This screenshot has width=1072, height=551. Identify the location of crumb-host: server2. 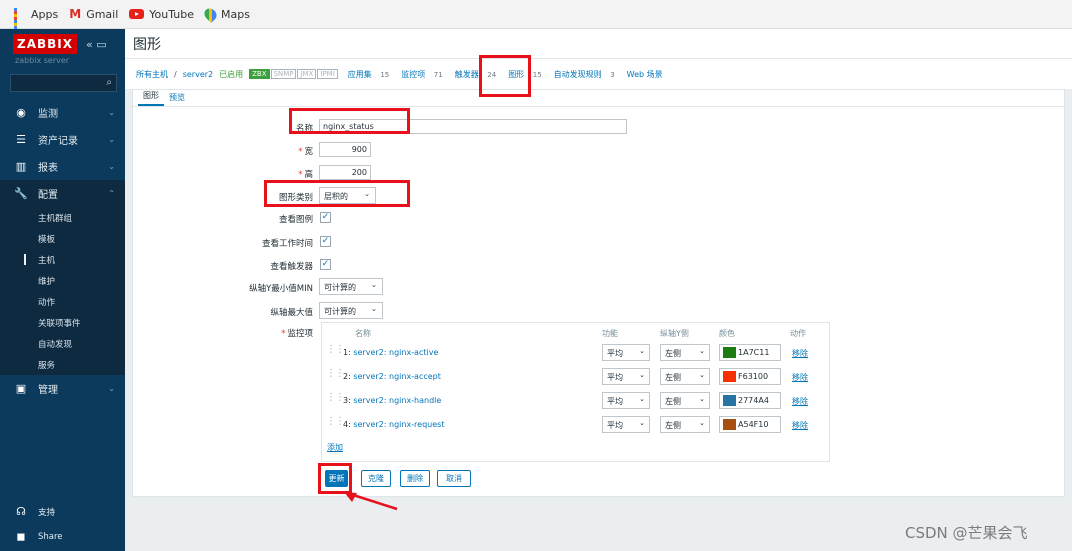
(198, 74).